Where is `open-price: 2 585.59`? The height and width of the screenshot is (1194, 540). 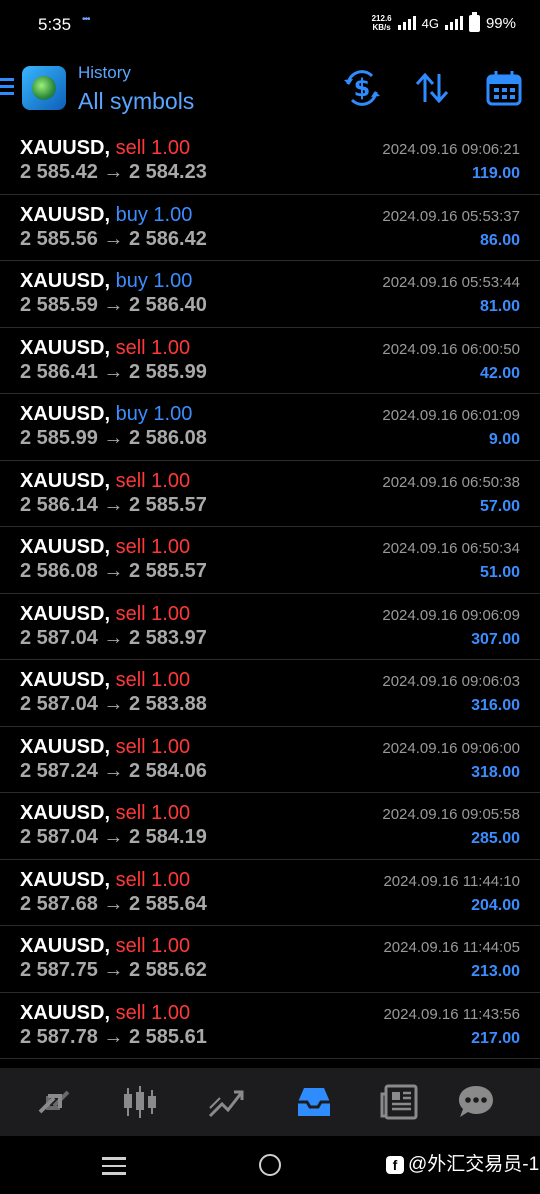
open-price: 2 585.59 is located at coordinates (59, 305).